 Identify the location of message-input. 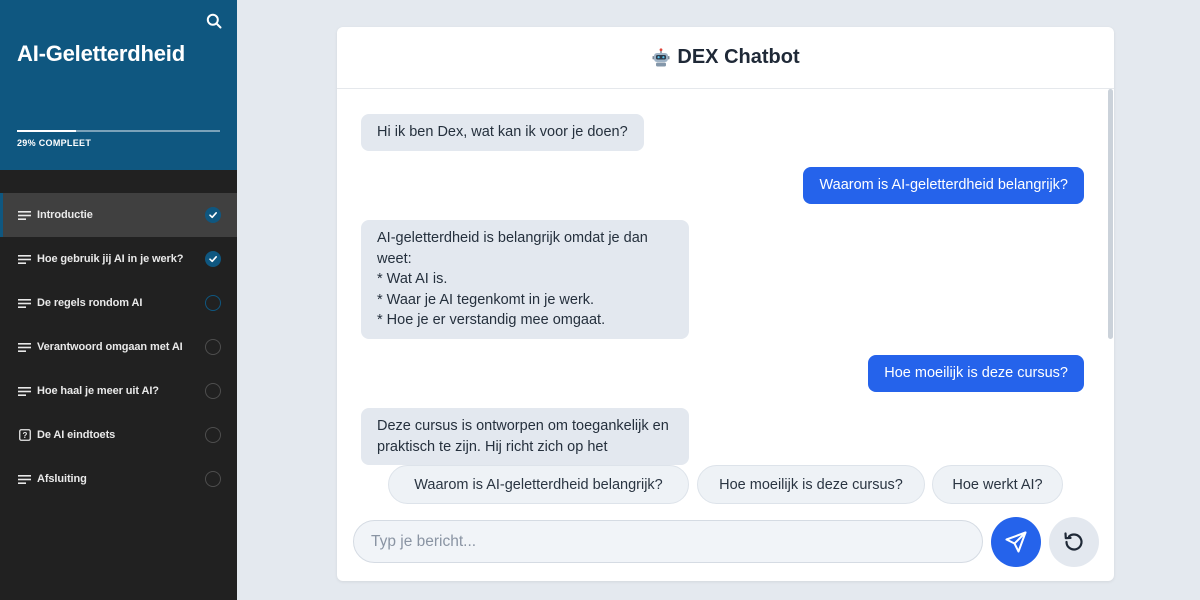
(668, 541).